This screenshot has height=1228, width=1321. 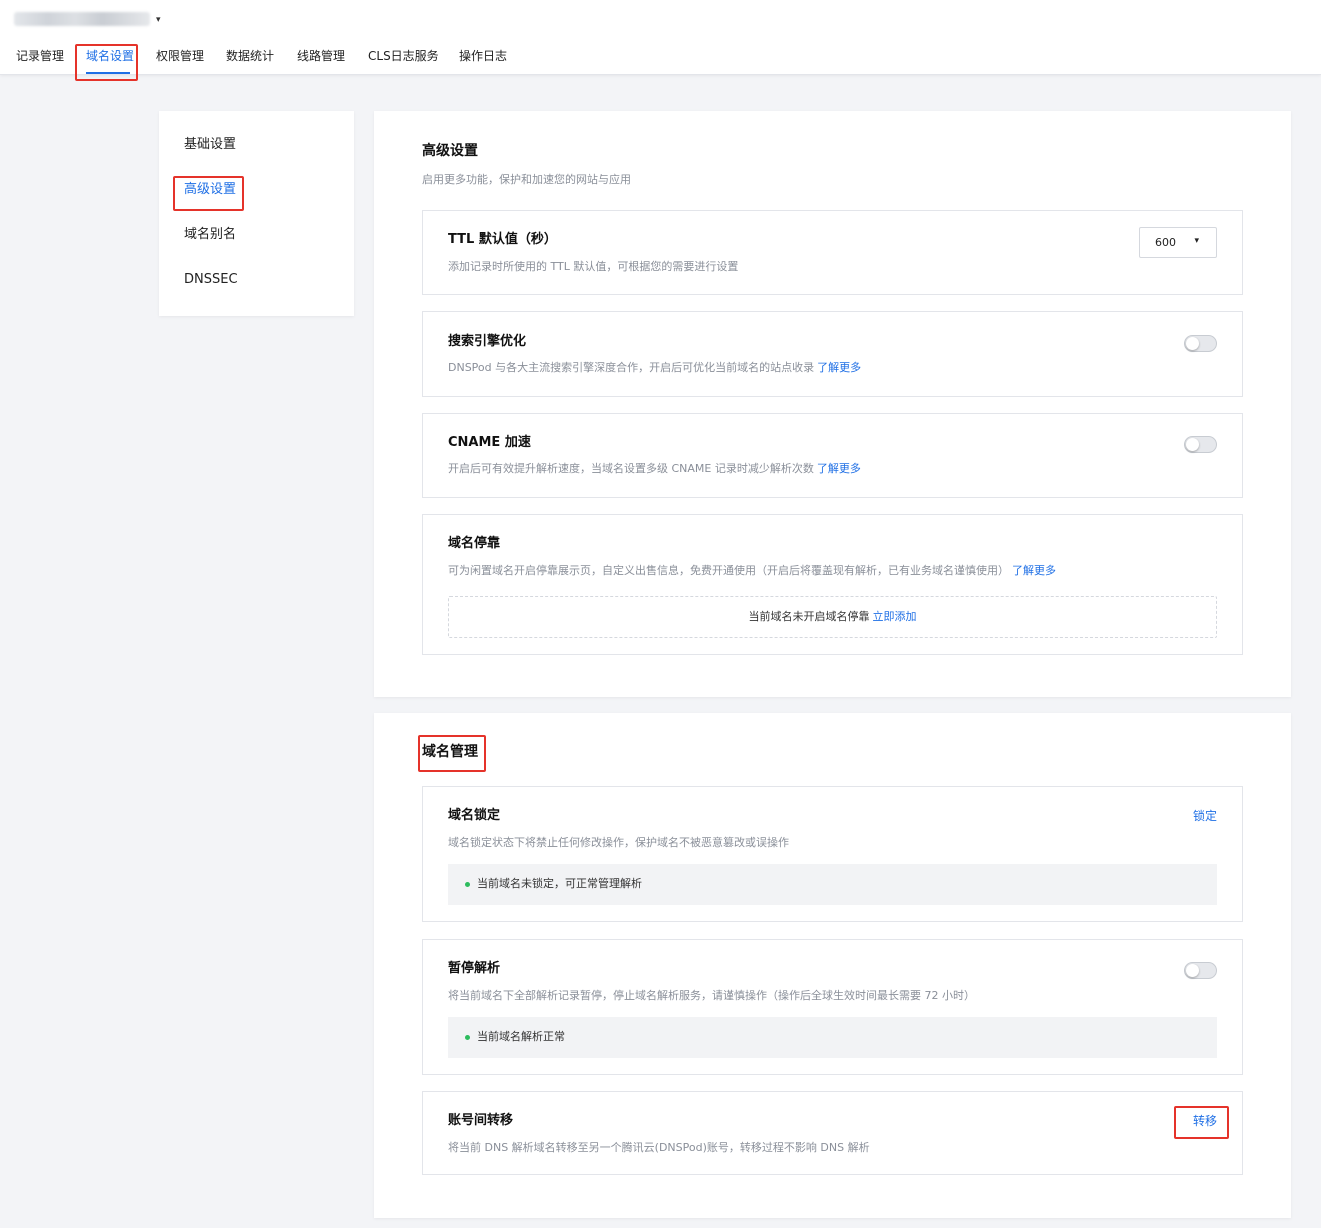 What do you see at coordinates (839, 367) in the screenshot?
I see `seo-learn-more-link: 了解更多` at bounding box center [839, 367].